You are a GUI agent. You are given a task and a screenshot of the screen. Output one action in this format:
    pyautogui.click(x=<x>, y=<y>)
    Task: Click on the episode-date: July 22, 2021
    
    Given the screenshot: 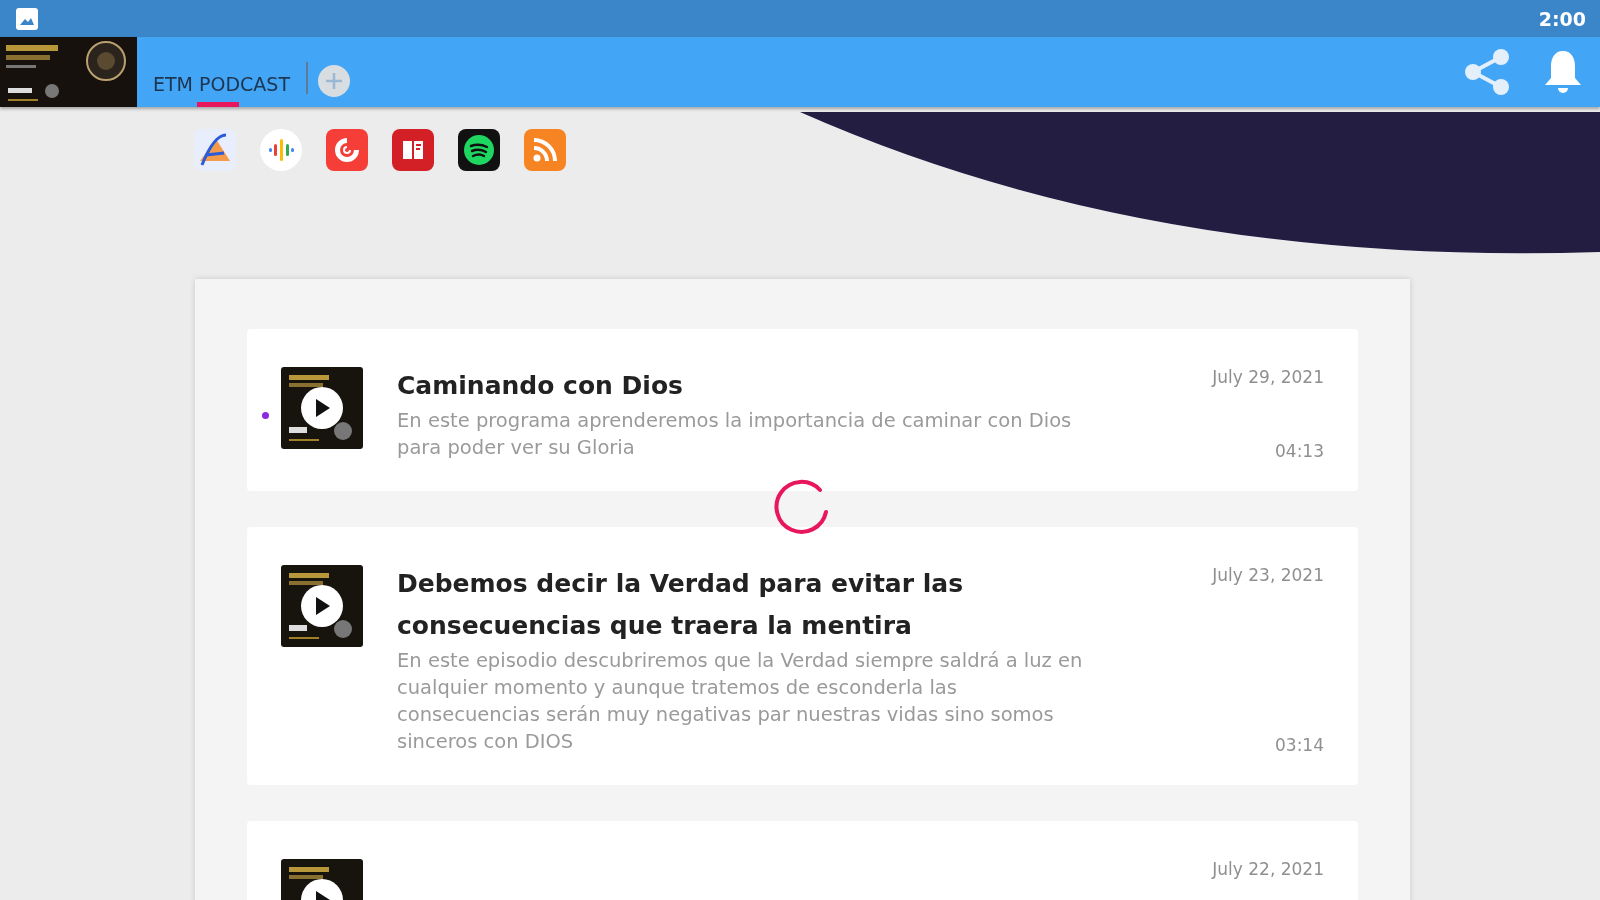 What is the action you would take?
    pyautogui.click(x=1268, y=869)
    